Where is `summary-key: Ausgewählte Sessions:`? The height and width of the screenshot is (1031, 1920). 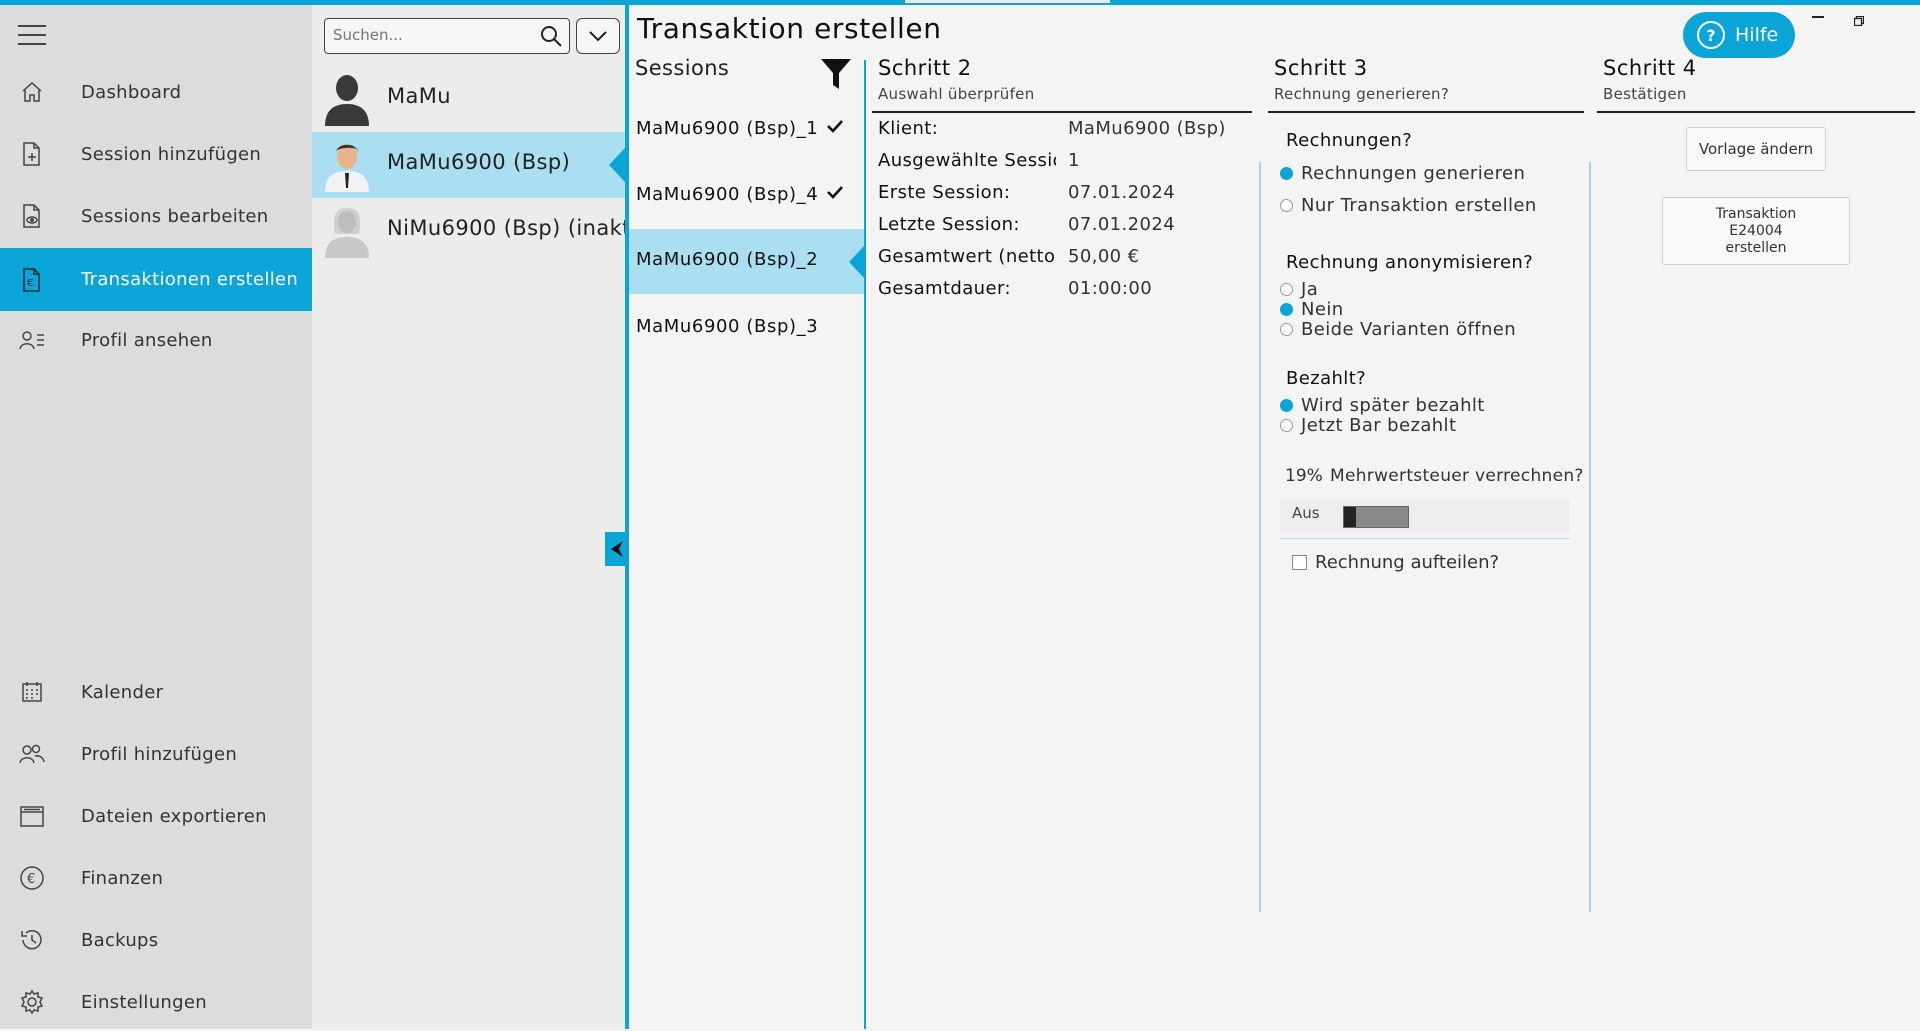
summary-key: Ausgewählte Sessions: is located at coordinates (967, 160).